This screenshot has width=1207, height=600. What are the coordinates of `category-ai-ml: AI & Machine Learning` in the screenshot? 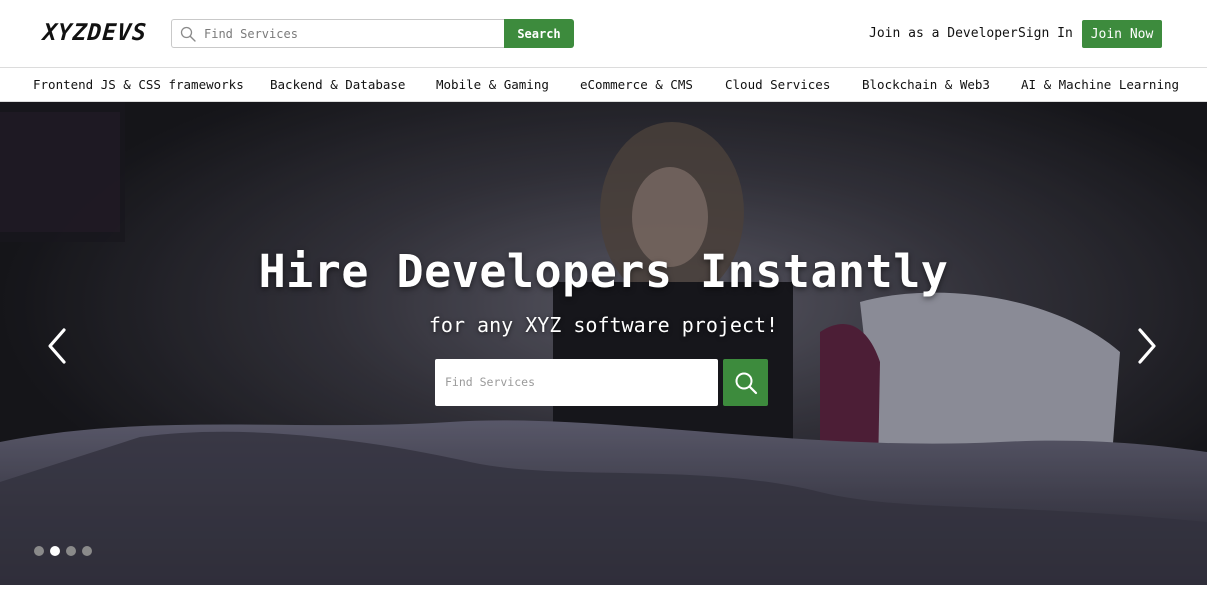 It's located at (1100, 84).